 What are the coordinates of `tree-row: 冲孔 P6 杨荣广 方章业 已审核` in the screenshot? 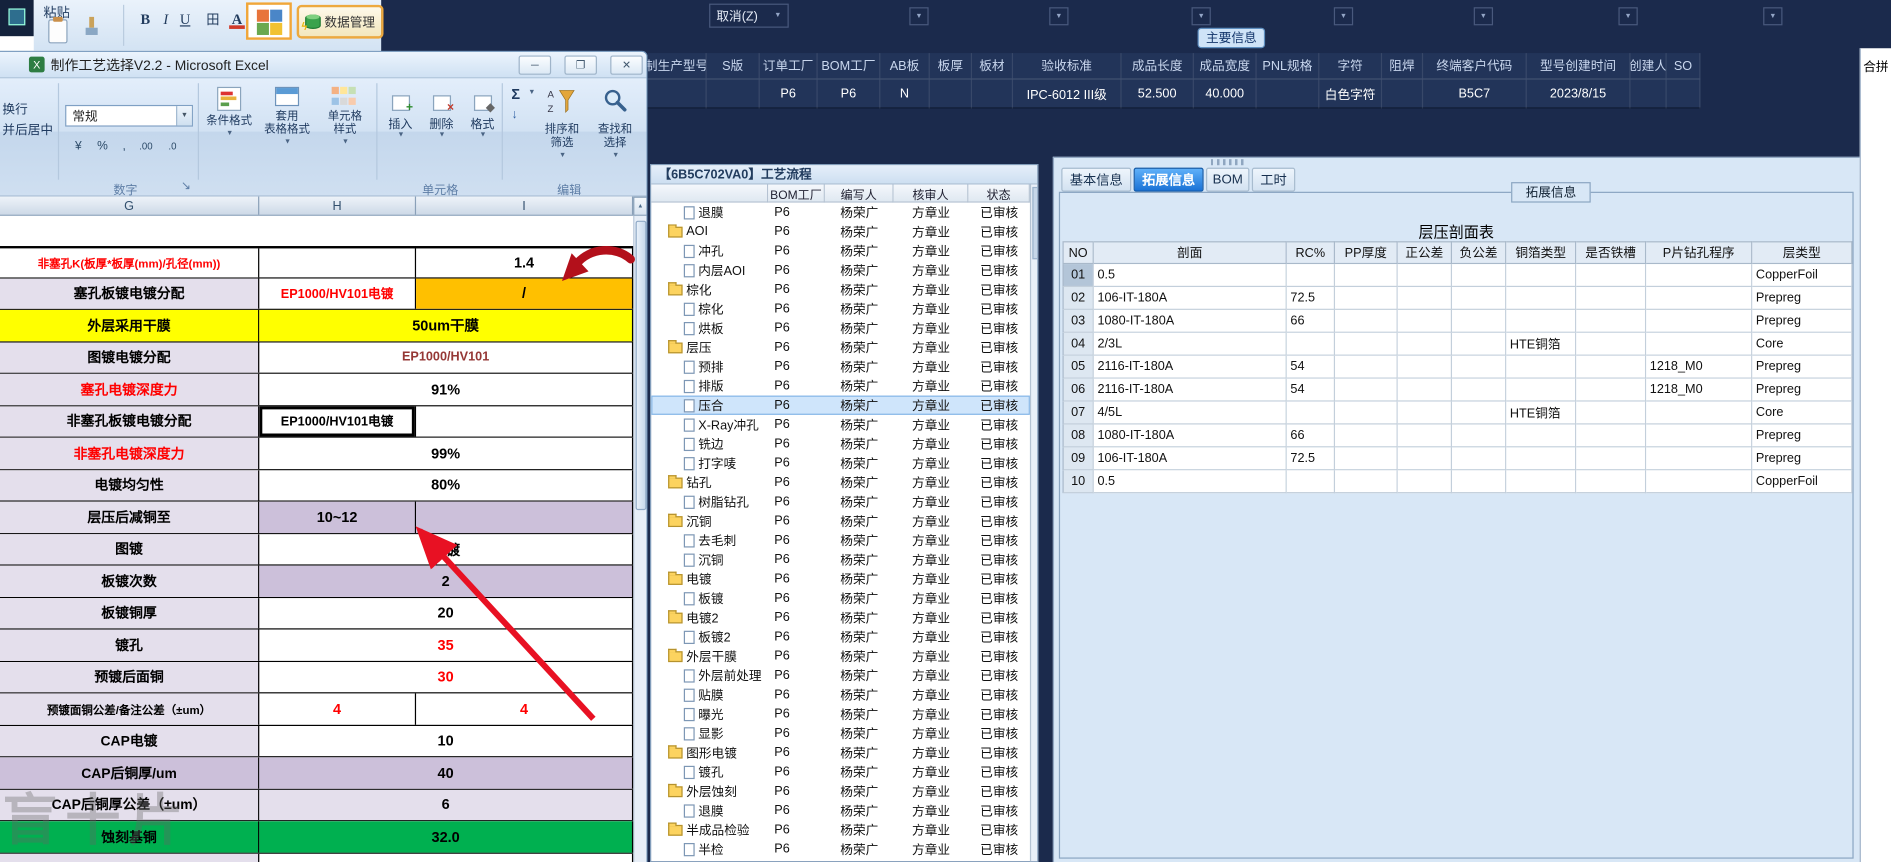 It's located at (840, 250).